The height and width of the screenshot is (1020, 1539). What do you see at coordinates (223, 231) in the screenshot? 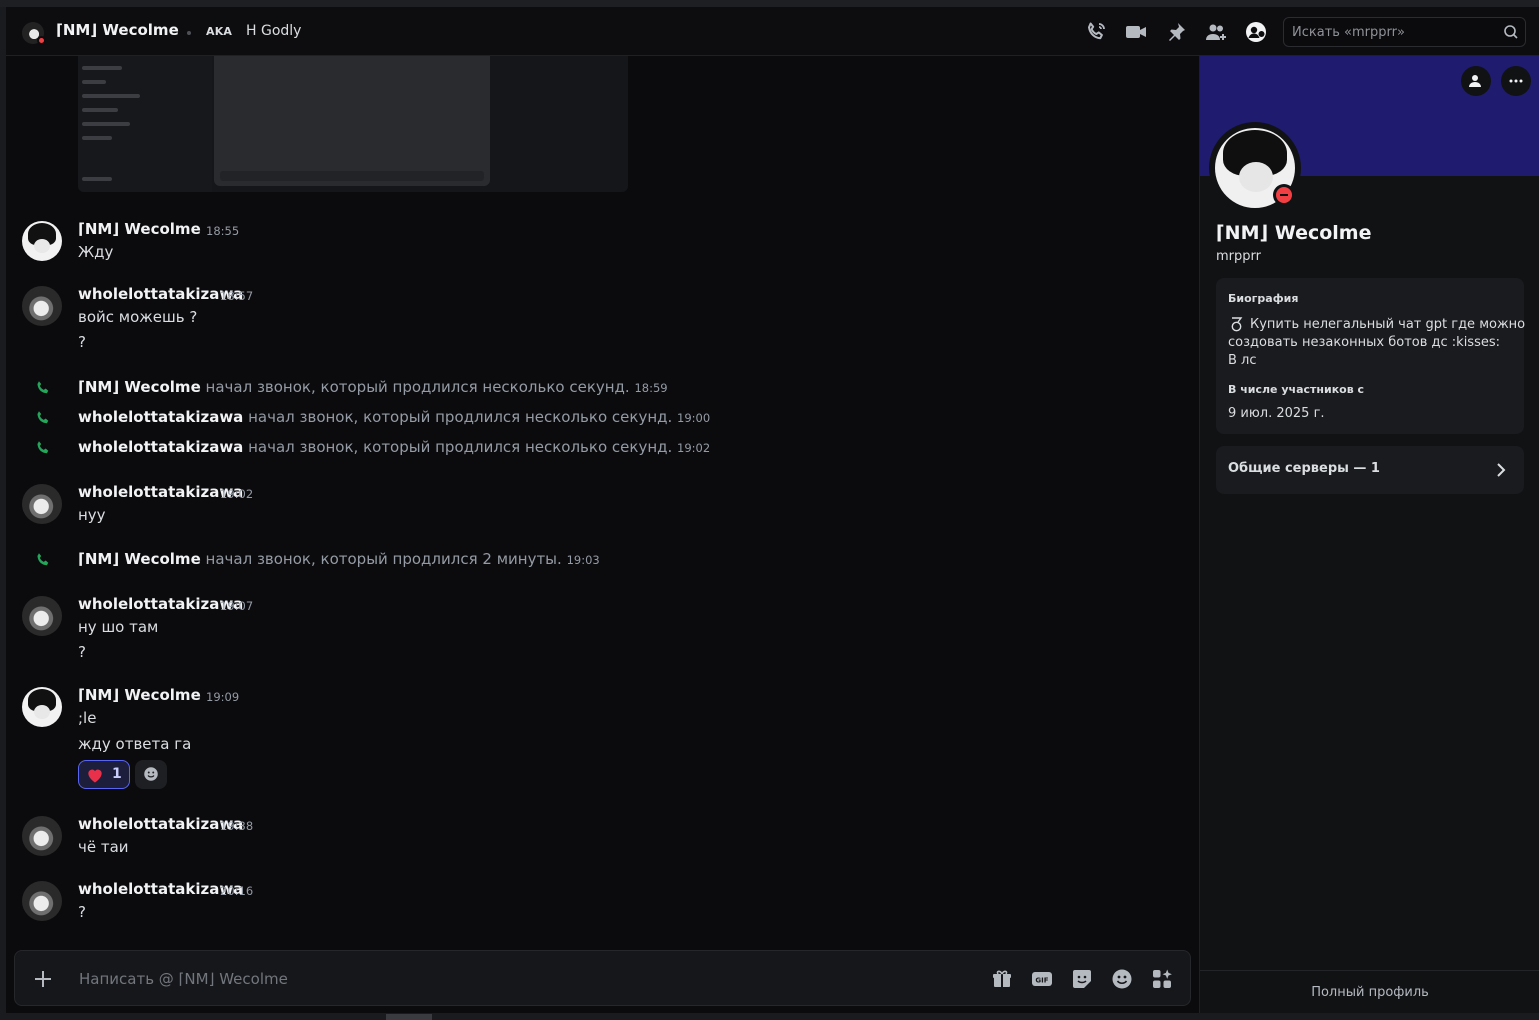
I see `message-timestamp: 18:55` at bounding box center [223, 231].